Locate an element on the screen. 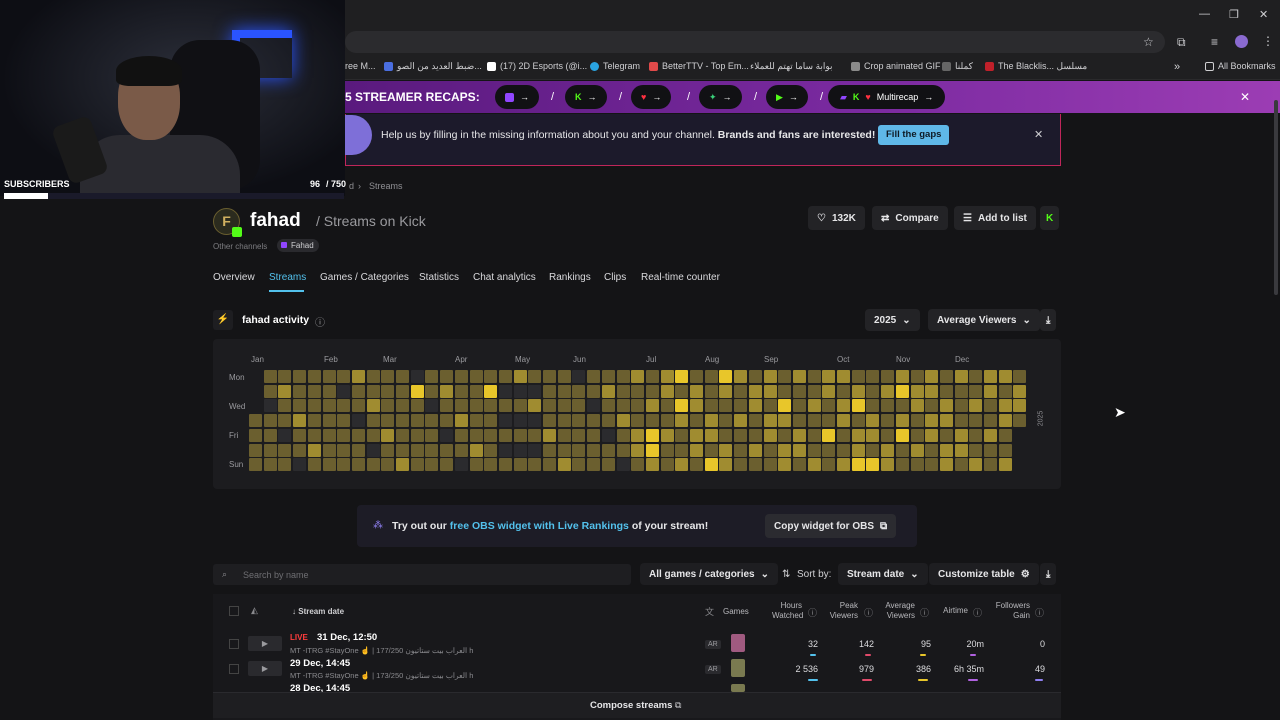 The width and height of the screenshot is (1280, 720). close-notice-icon: ✕ is located at coordinates (1038, 134).